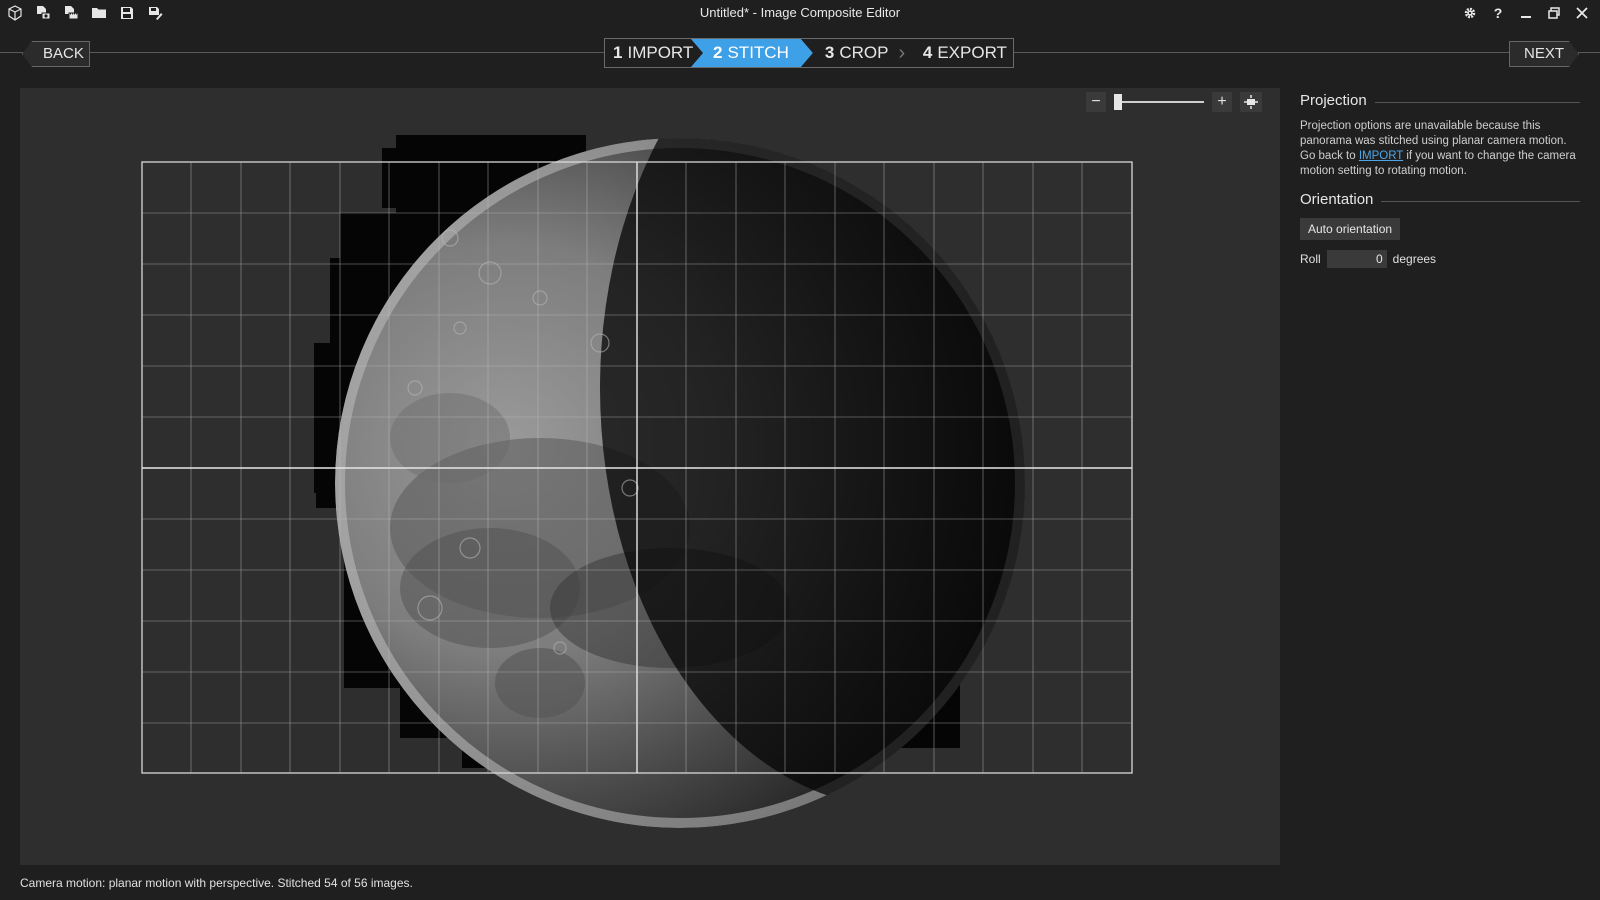  I want to click on step-crop: 3 CROP, so click(849, 53).